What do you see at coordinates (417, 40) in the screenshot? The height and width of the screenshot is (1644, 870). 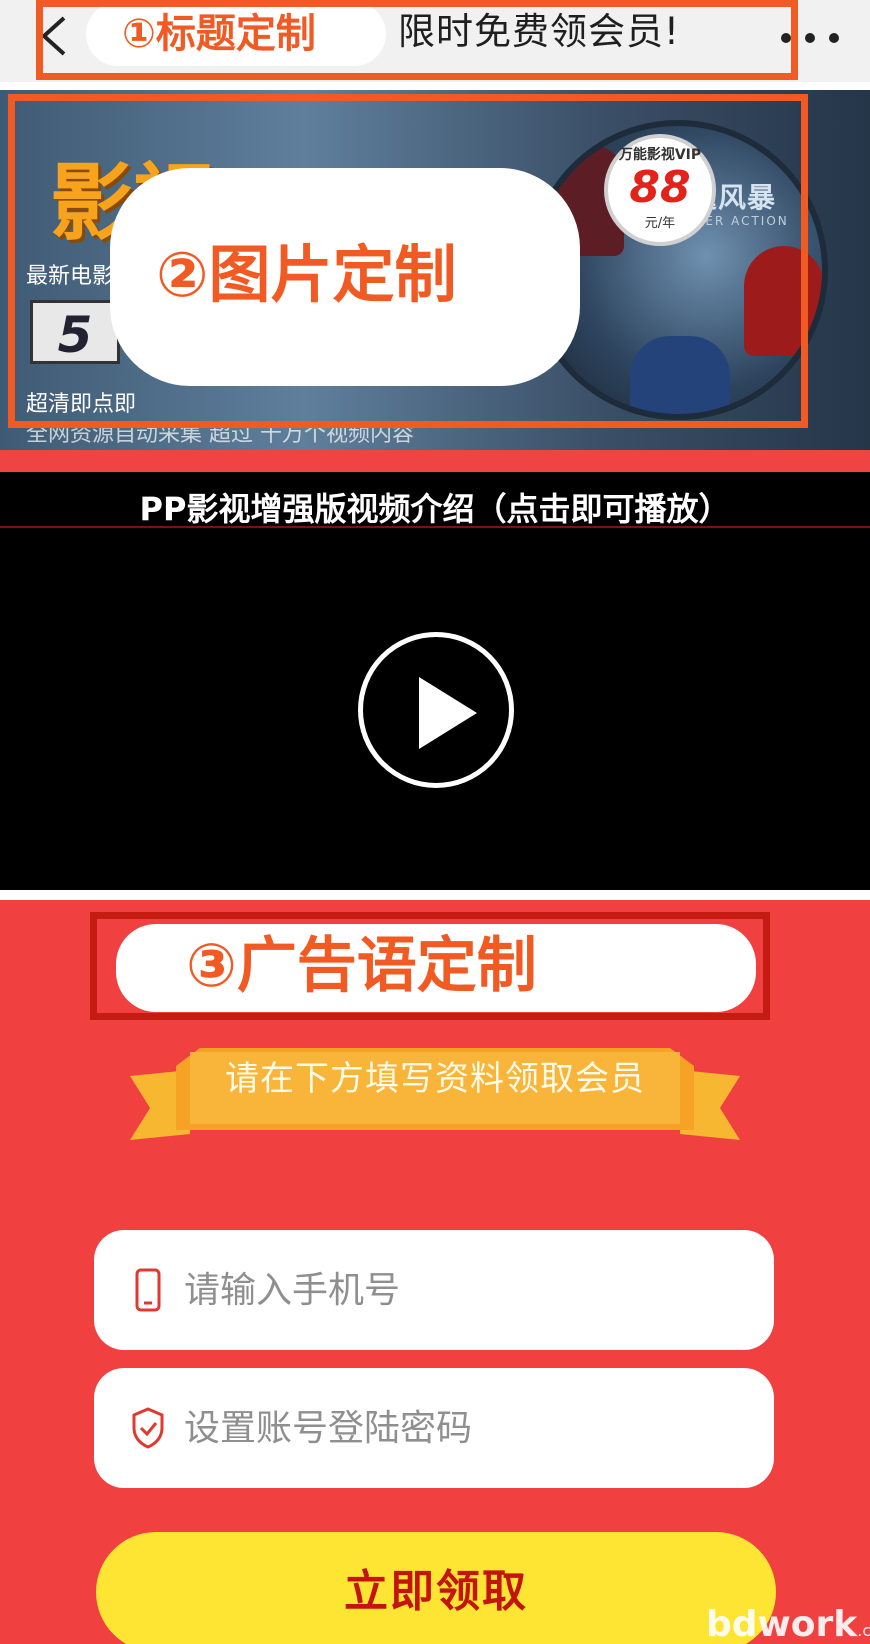 I see `title-annotation-frame` at bounding box center [417, 40].